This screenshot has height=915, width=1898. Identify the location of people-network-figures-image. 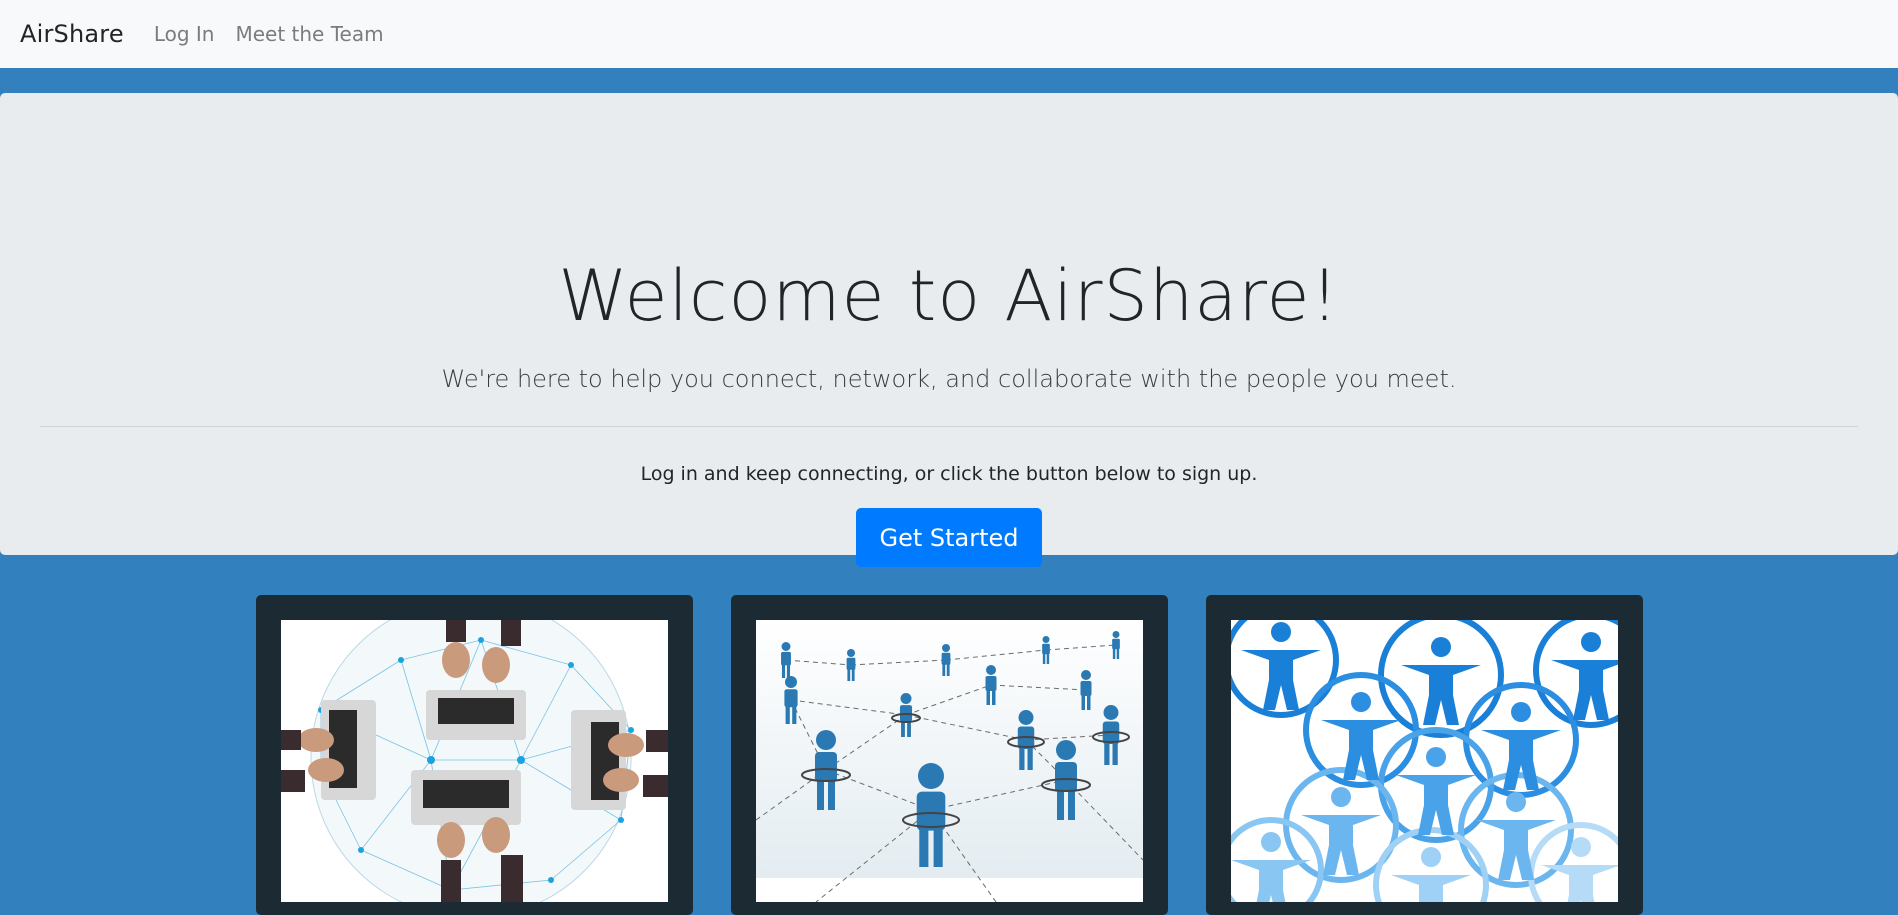
(949, 761).